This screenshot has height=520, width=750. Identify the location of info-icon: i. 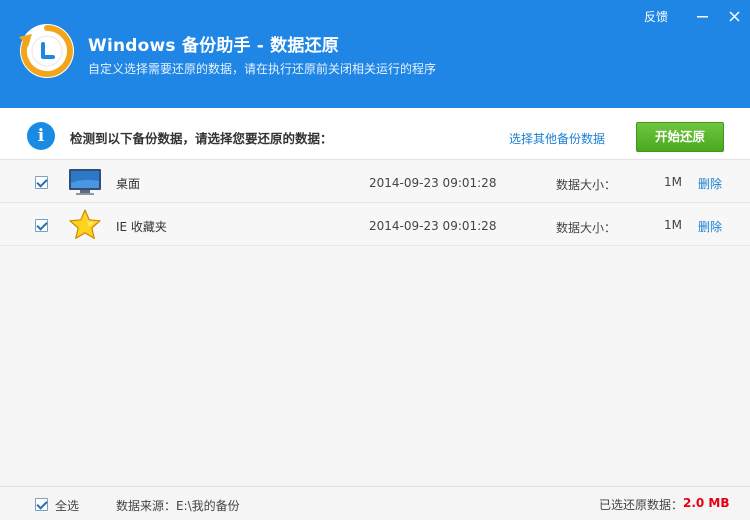
(41, 136).